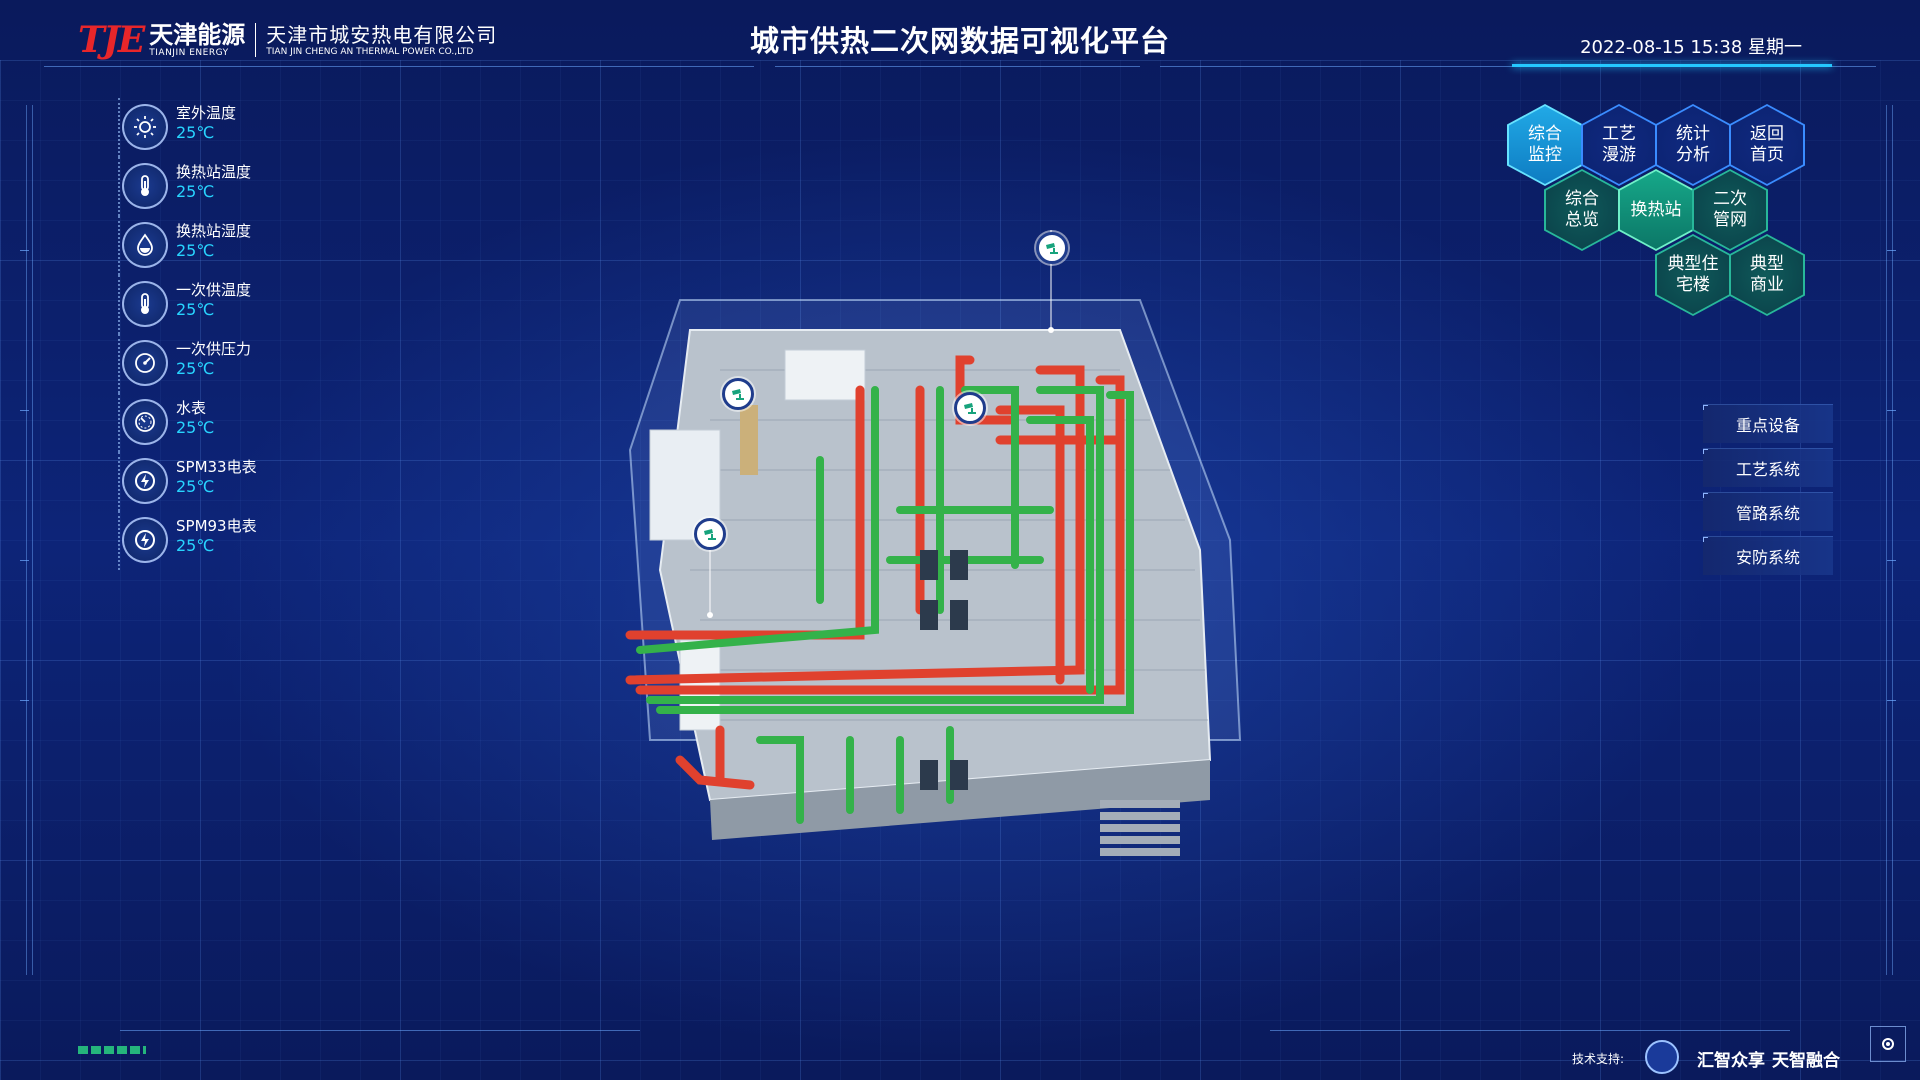 The height and width of the screenshot is (1080, 1920). I want to click on sun-icon, so click(145, 127).